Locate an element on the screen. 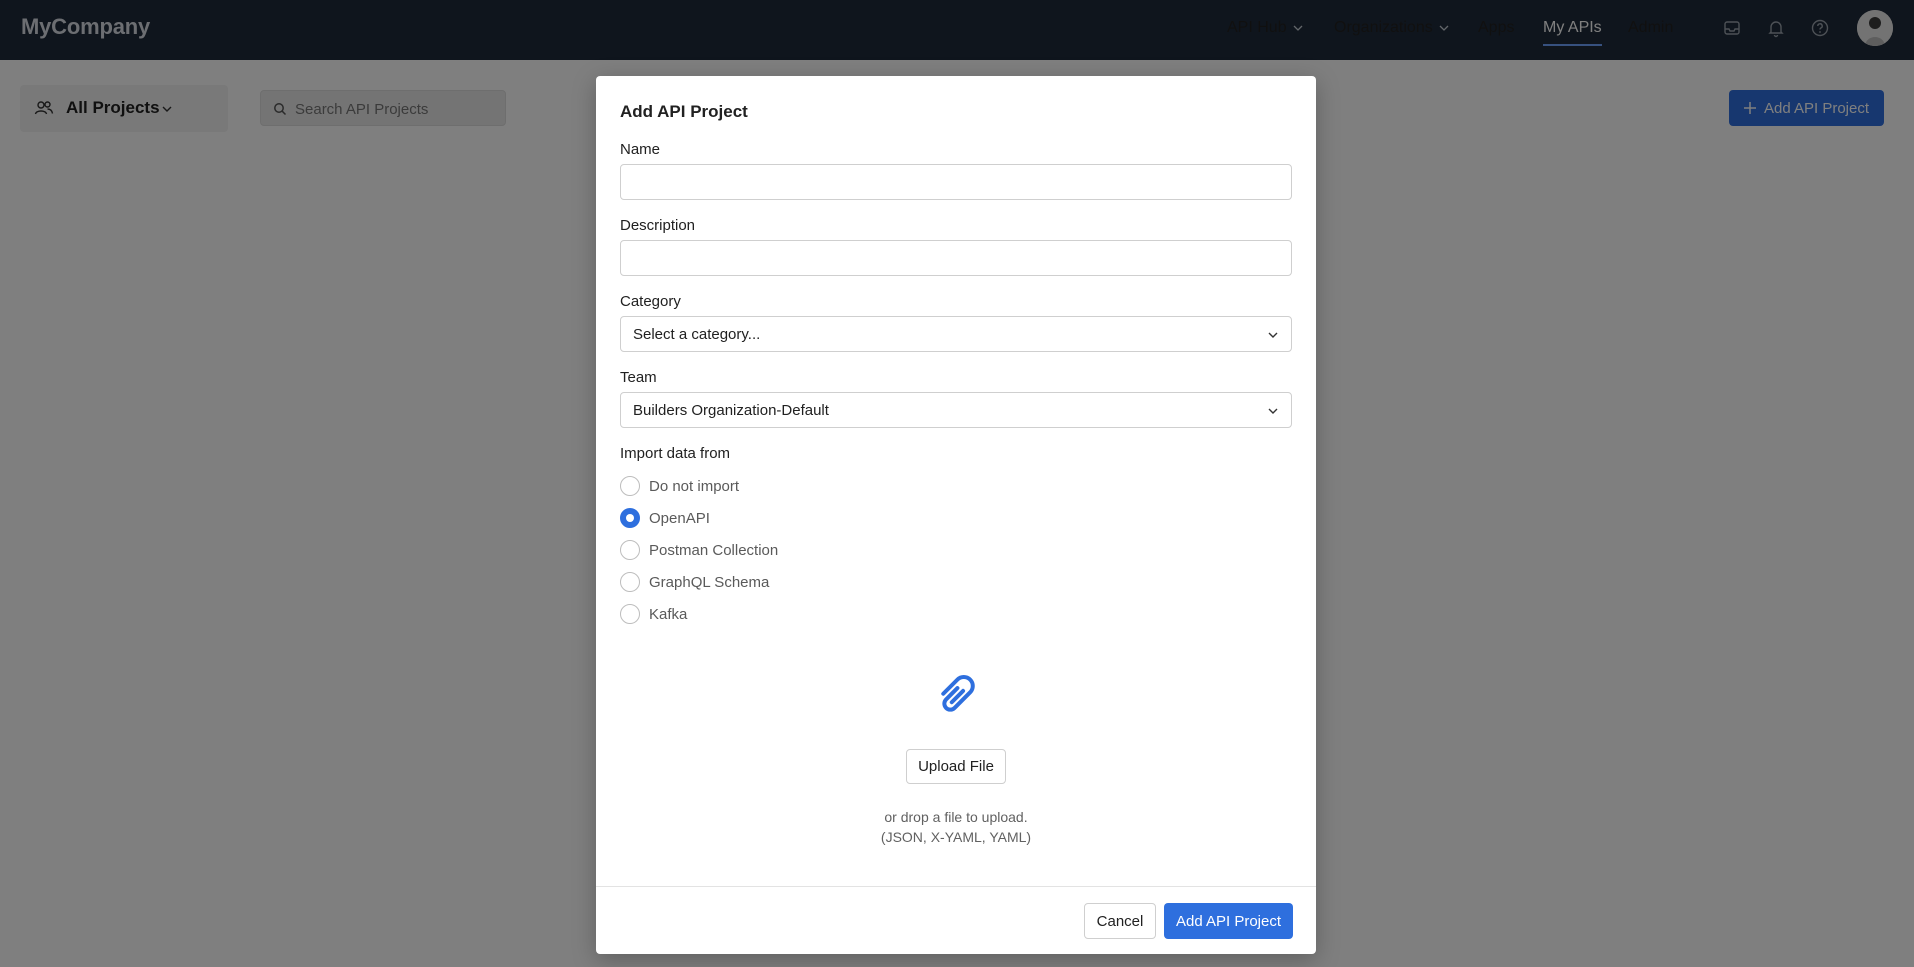 The width and height of the screenshot is (1914, 967). cancel-button: Cancel is located at coordinates (1120, 921).